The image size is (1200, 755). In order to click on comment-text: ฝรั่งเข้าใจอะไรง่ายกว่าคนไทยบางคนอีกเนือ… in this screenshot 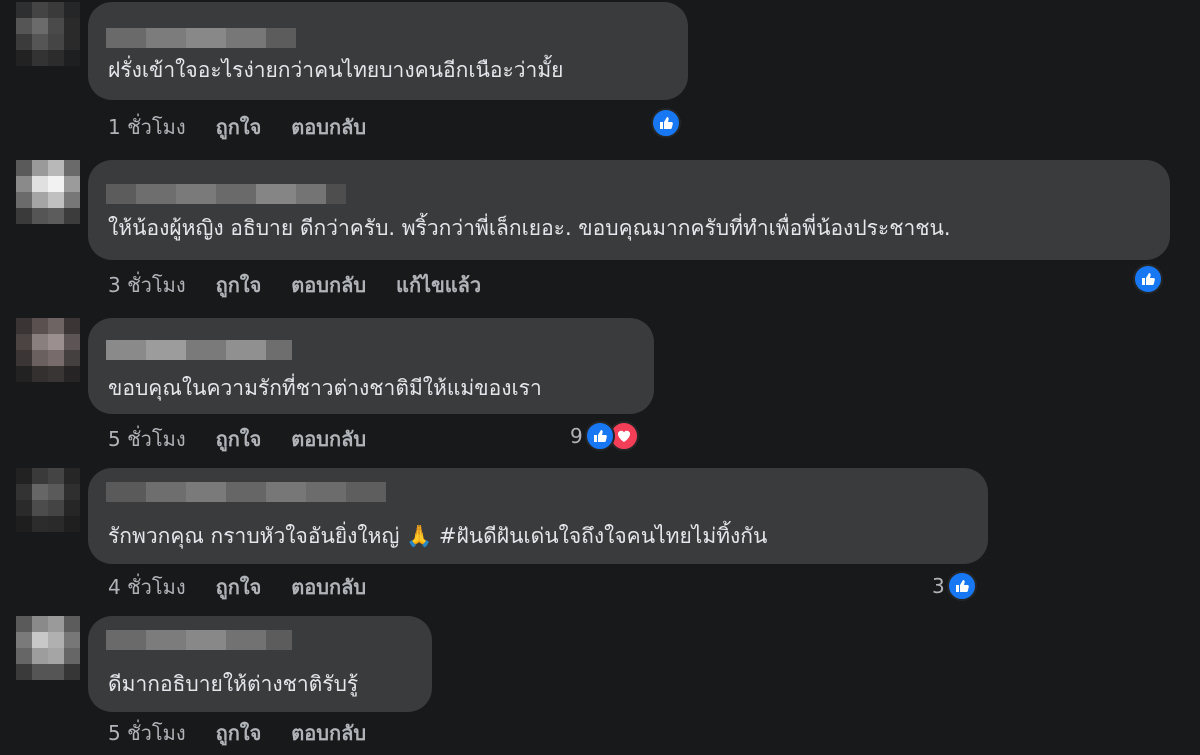, I will do `click(336, 70)`.